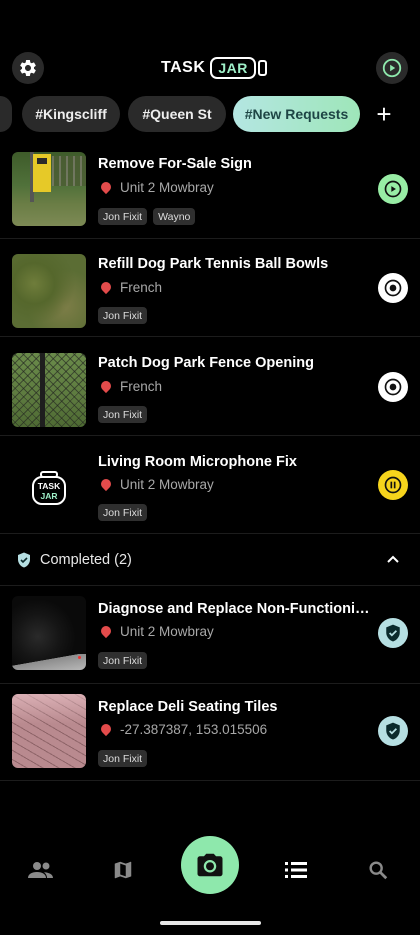 The height and width of the screenshot is (935, 420). What do you see at coordinates (233, 68) in the screenshot?
I see `logo-jar-text: JAR` at bounding box center [233, 68].